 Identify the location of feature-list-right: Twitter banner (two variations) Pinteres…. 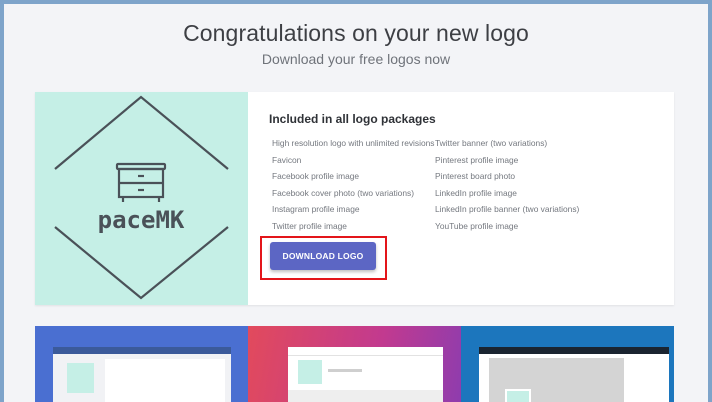
(507, 184).